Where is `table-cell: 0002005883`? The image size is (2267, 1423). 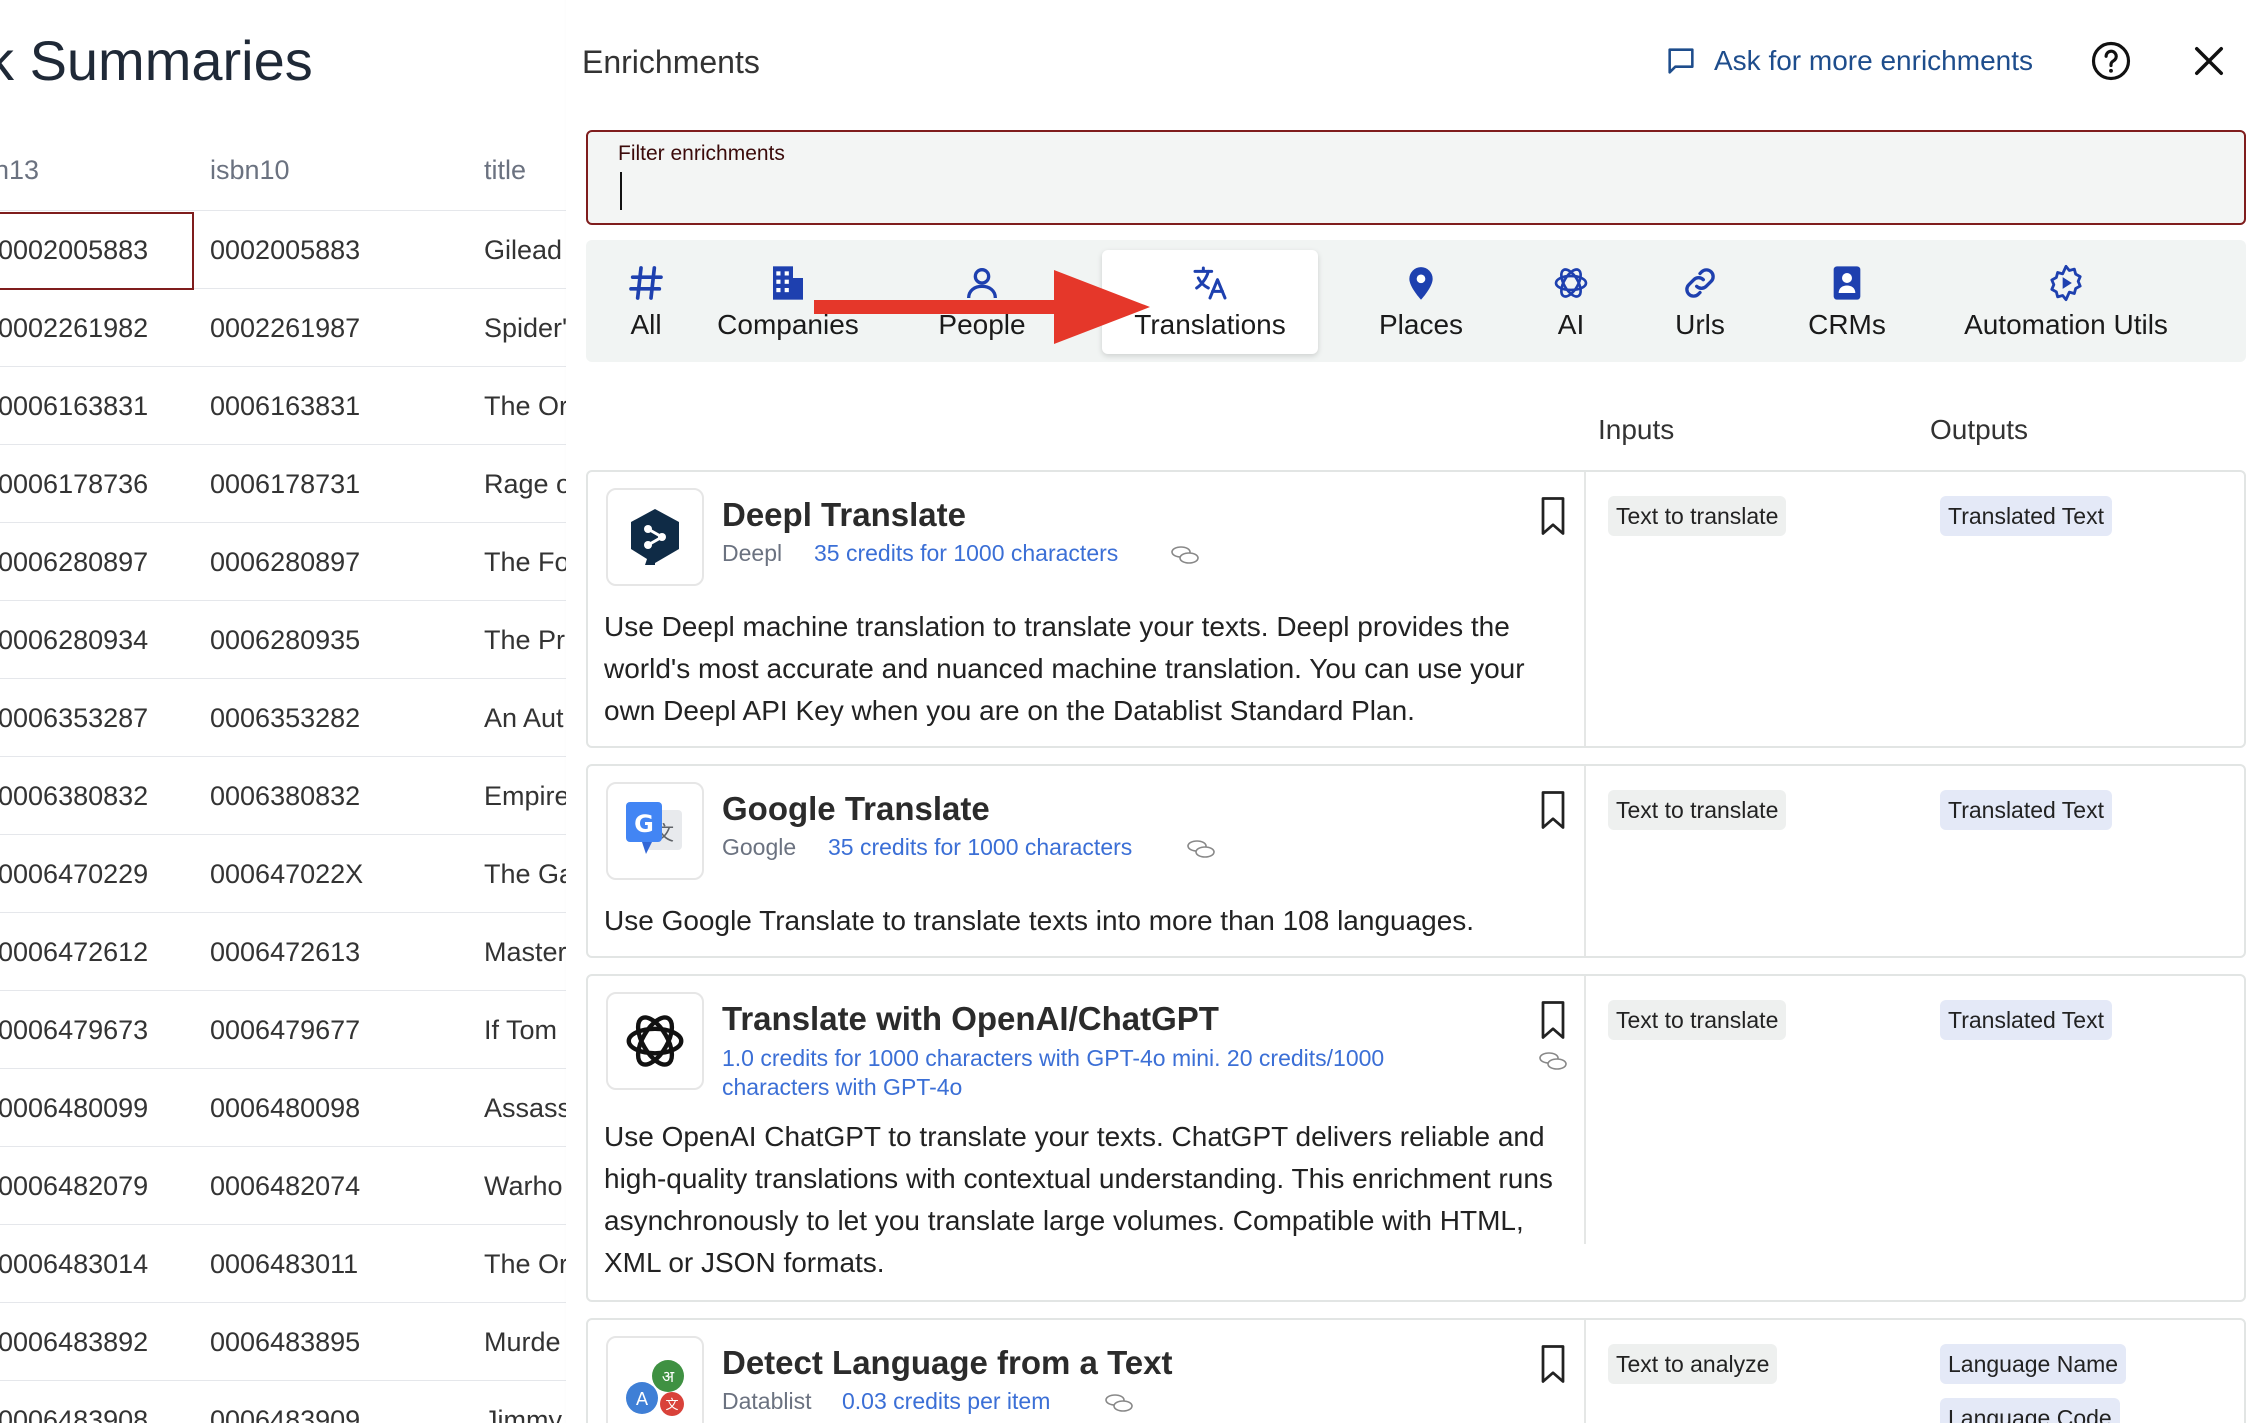 table-cell: 0002005883 is located at coordinates (285, 250).